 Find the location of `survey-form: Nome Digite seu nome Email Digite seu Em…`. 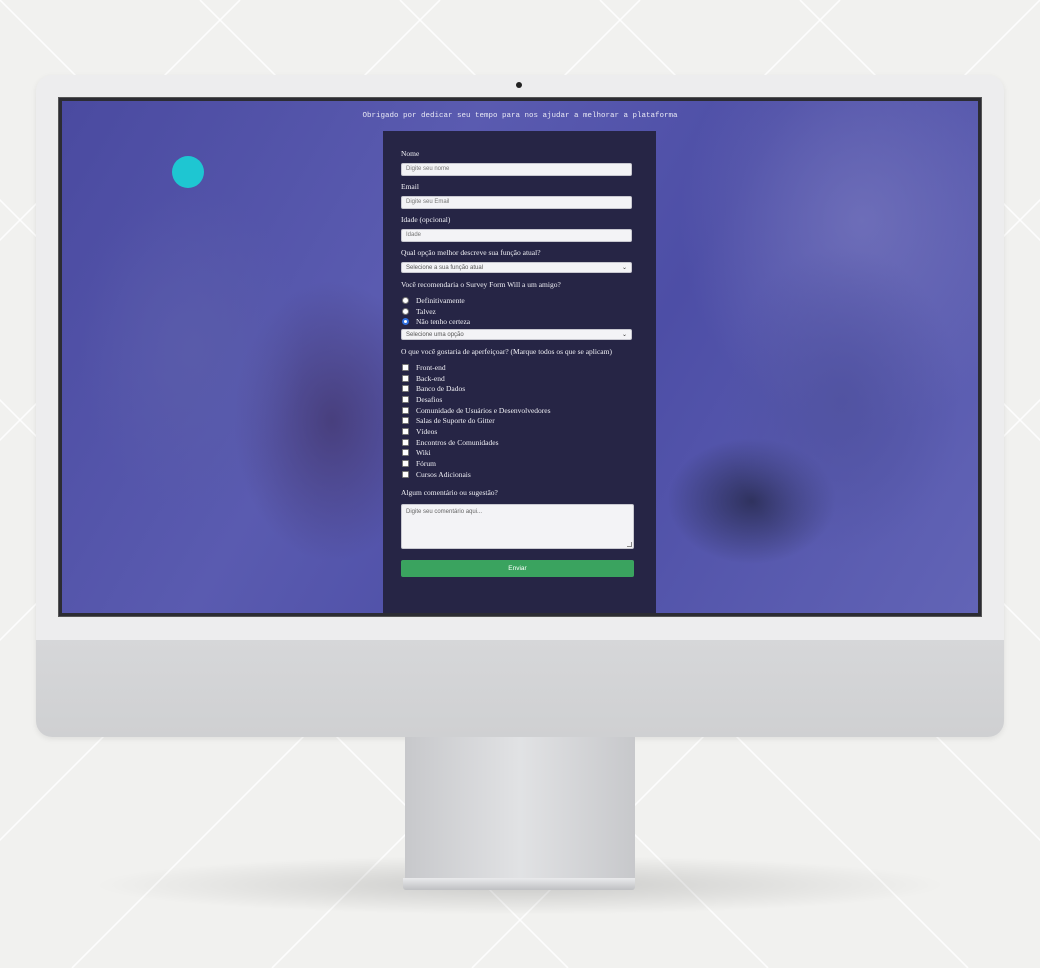

survey-form: Nome Digite seu nome Email Digite seu Em… is located at coordinates (519, 372).